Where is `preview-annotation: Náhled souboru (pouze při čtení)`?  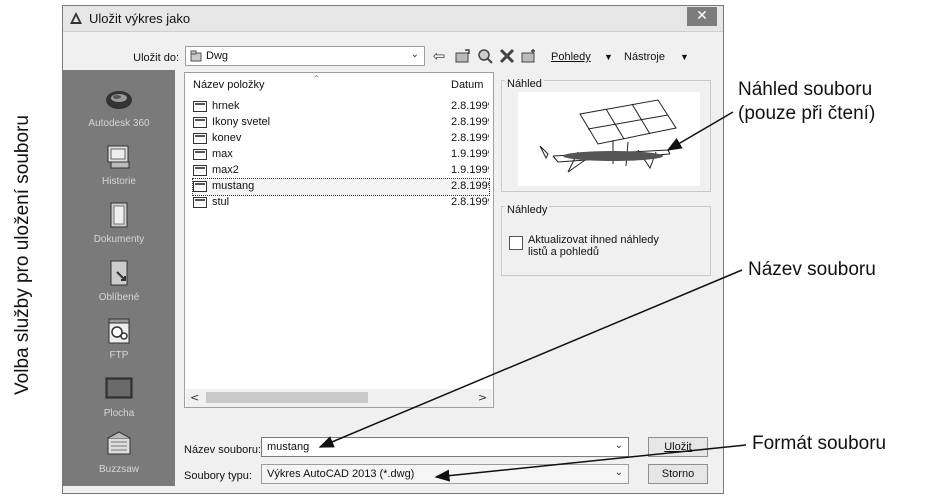
preview-annotation: Náhled souboru (pouze při čtení) is located at coordinates (806, 102).